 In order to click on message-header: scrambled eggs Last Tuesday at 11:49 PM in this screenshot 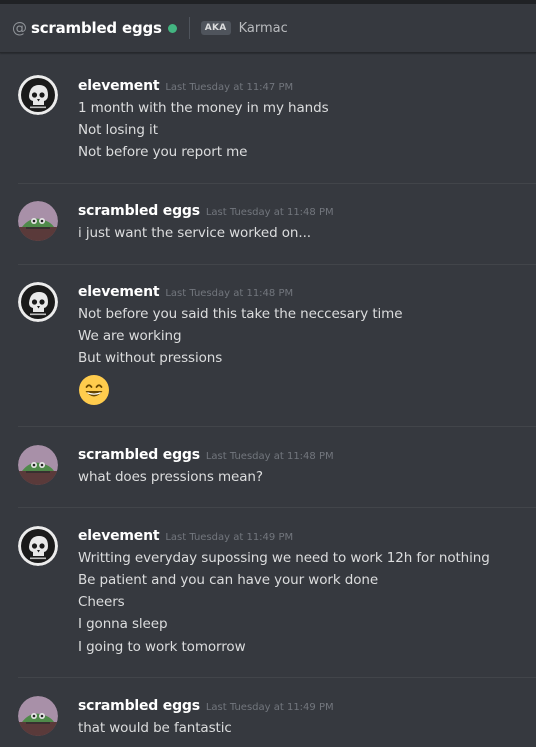, I will do `click(206, 706)`.